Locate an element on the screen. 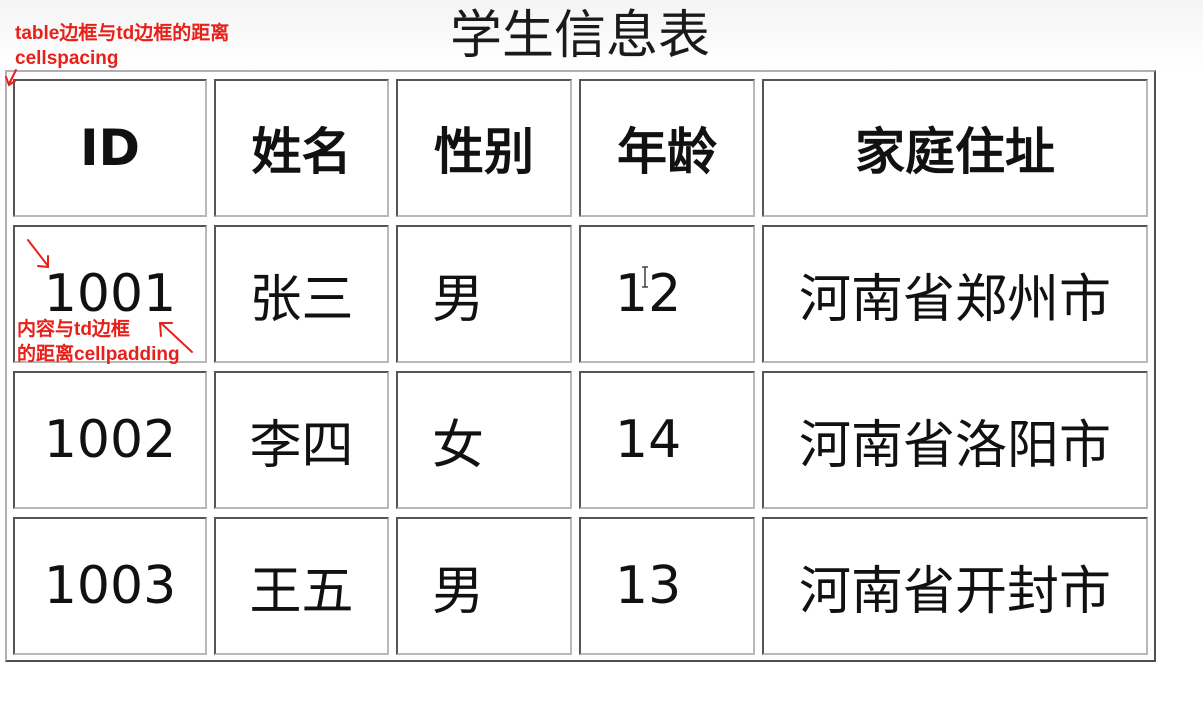 The image size is (1203, 710). text-cursor-icon is located at coordinates (645, 277).